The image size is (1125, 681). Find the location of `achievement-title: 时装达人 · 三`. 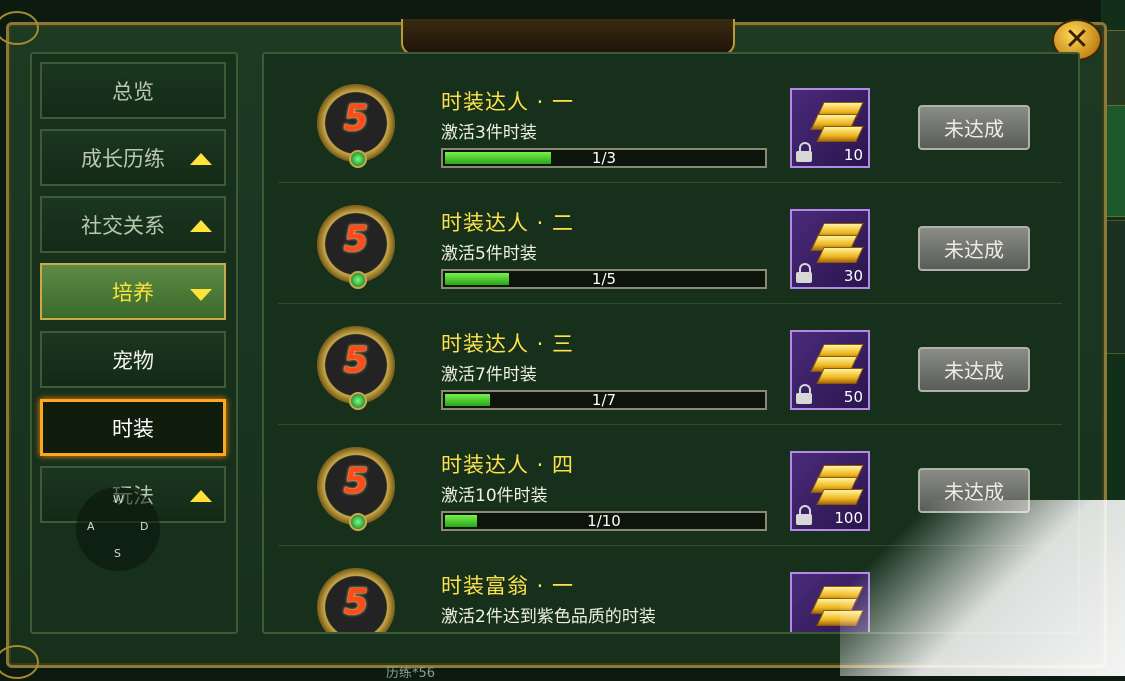

achievement-title: 时装达人 · 三 is located at coordinates (508, 344).